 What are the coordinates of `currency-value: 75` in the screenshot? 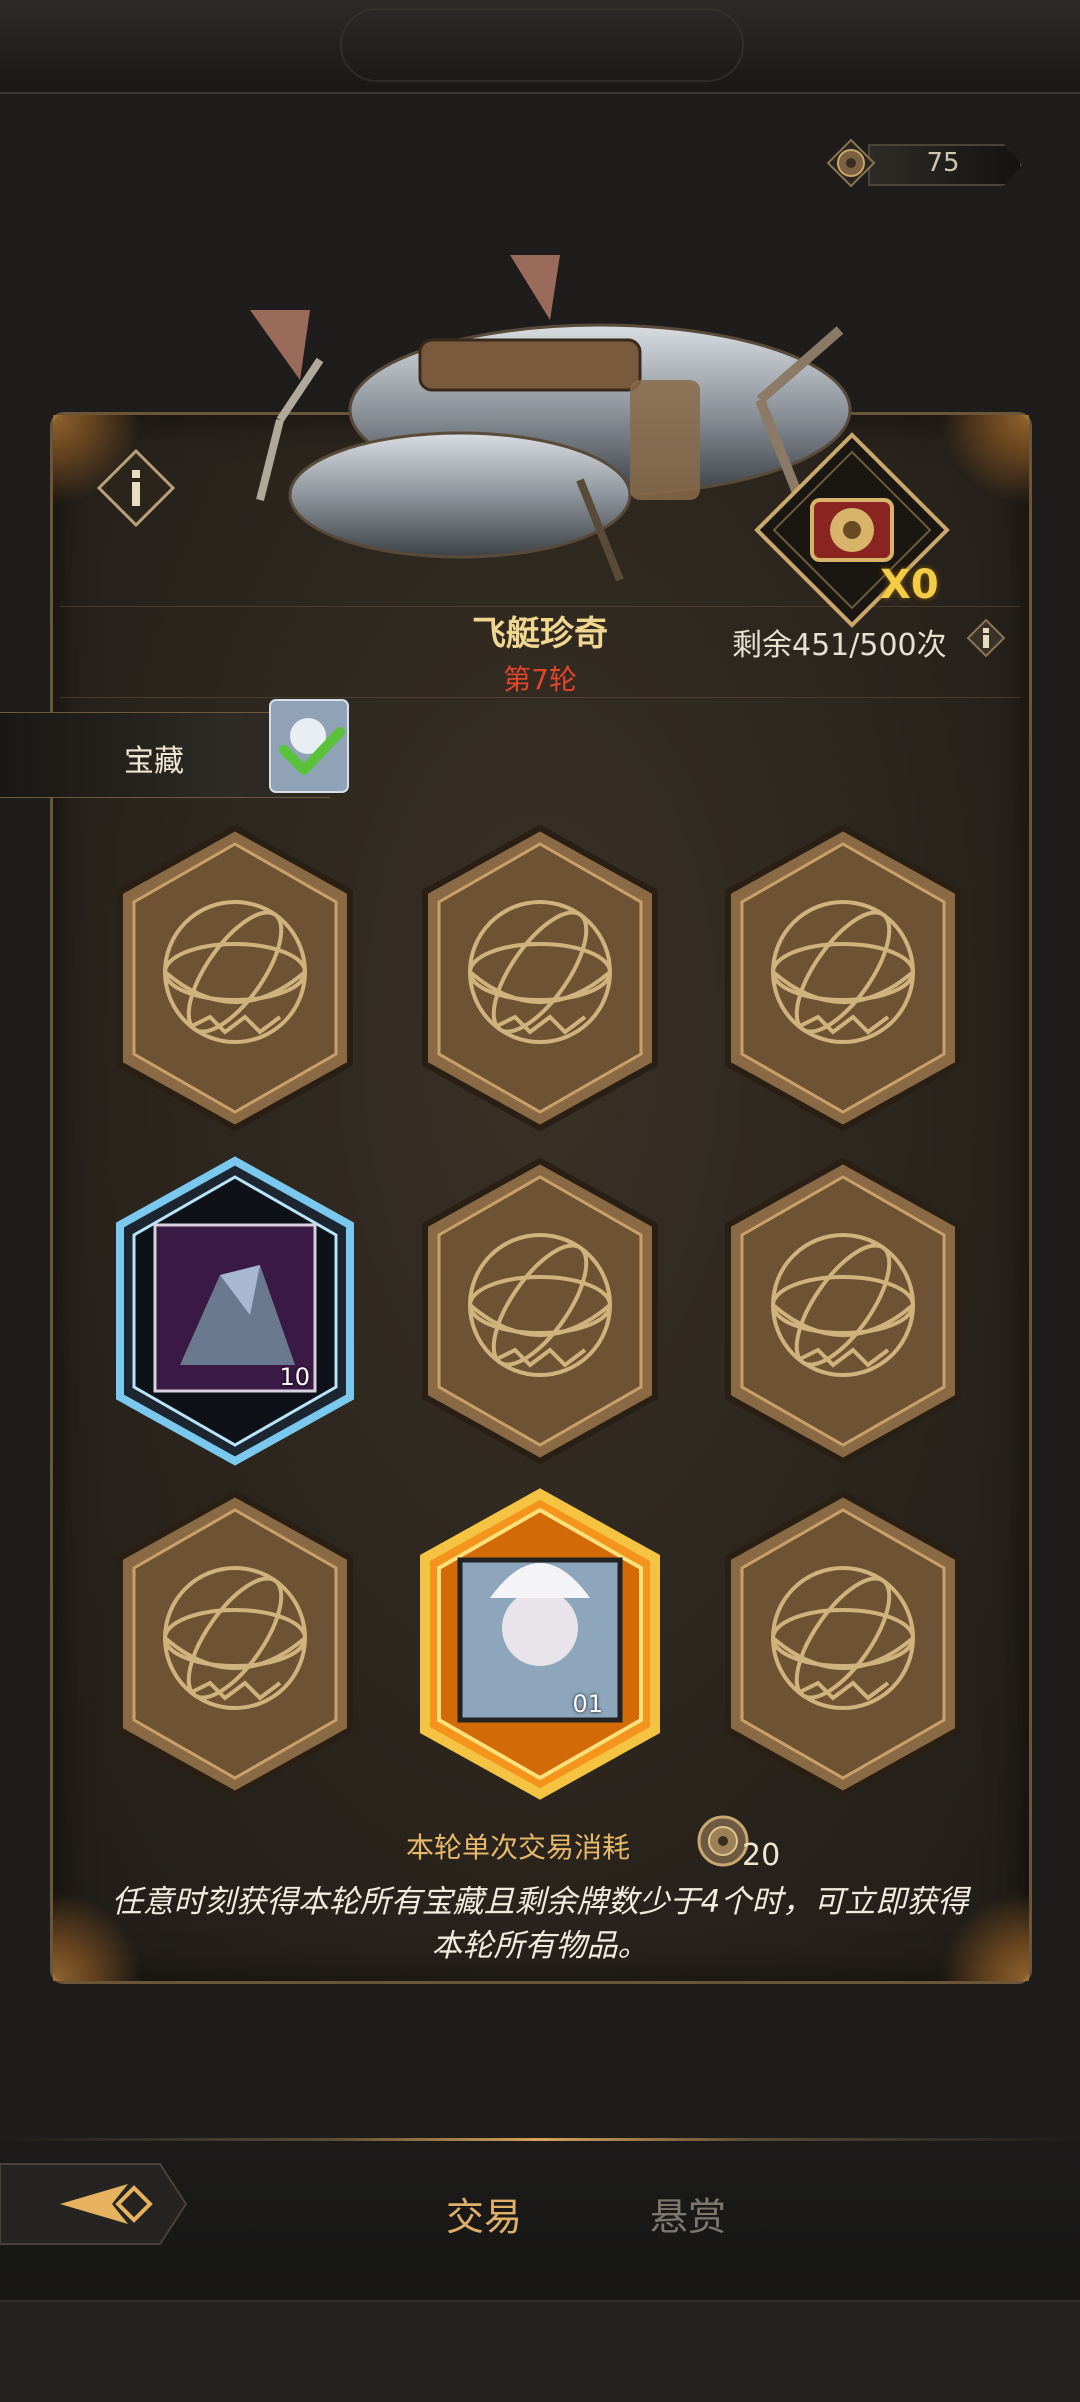 It's located at (943, 163).